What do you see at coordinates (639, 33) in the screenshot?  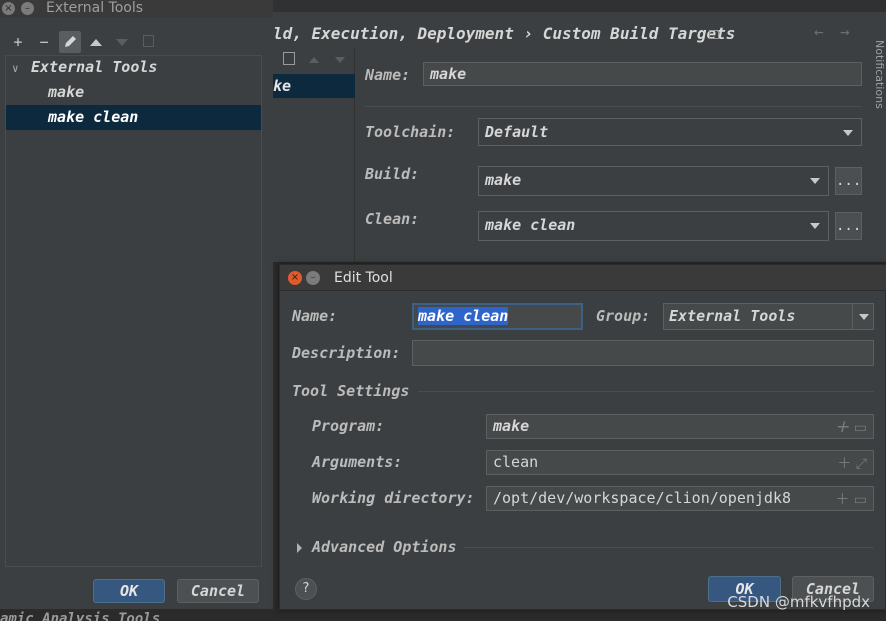 I see `breadcrumb-current: Custom Build Targets` at bounding box center [639, 33].